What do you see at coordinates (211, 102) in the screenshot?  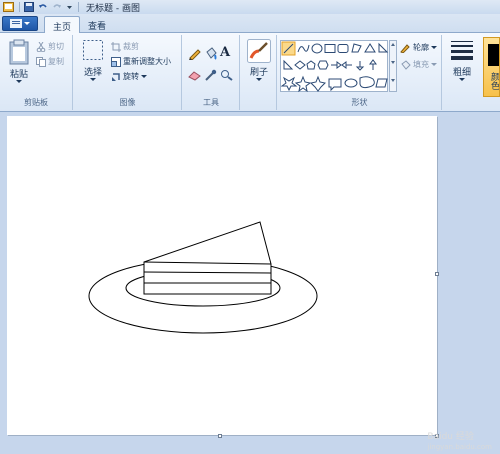 I see `tools-group-label: 工具` at bounding box center [211, 102].